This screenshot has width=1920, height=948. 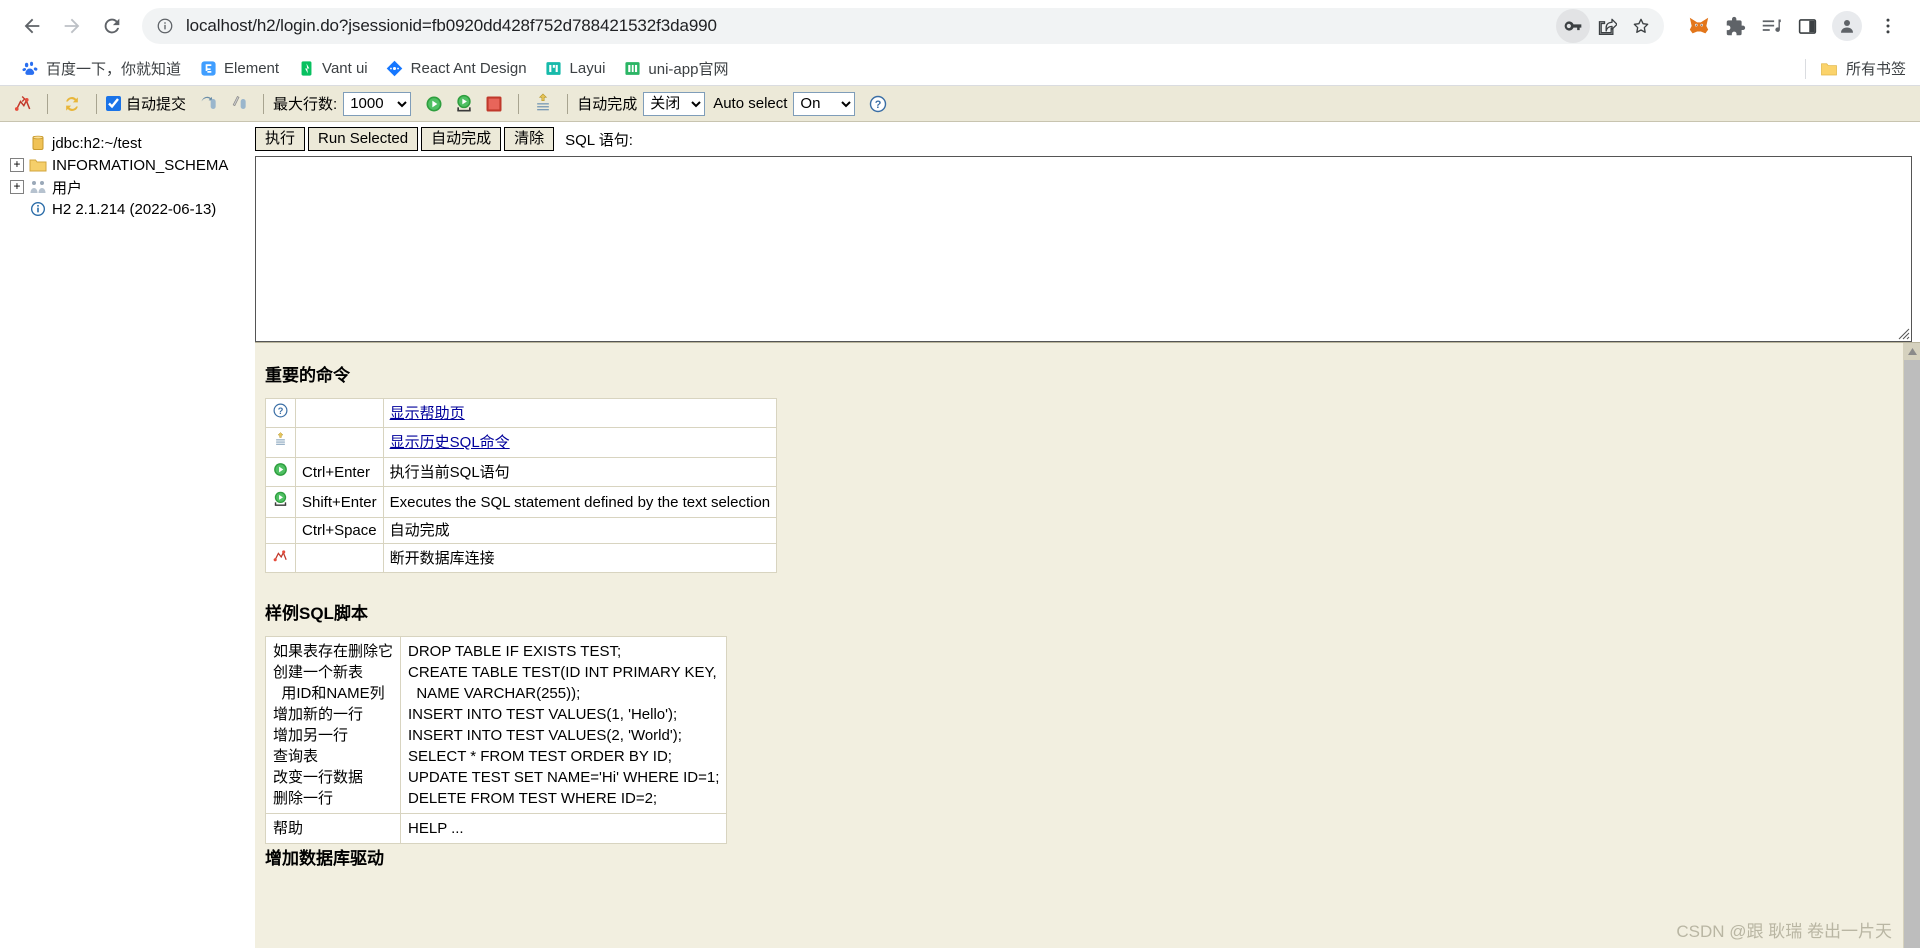 What do you see at coordinates (461, 139) in the screenshot?
I see `autocomplete-button: 自动完成` at bounding box center [461, 139].